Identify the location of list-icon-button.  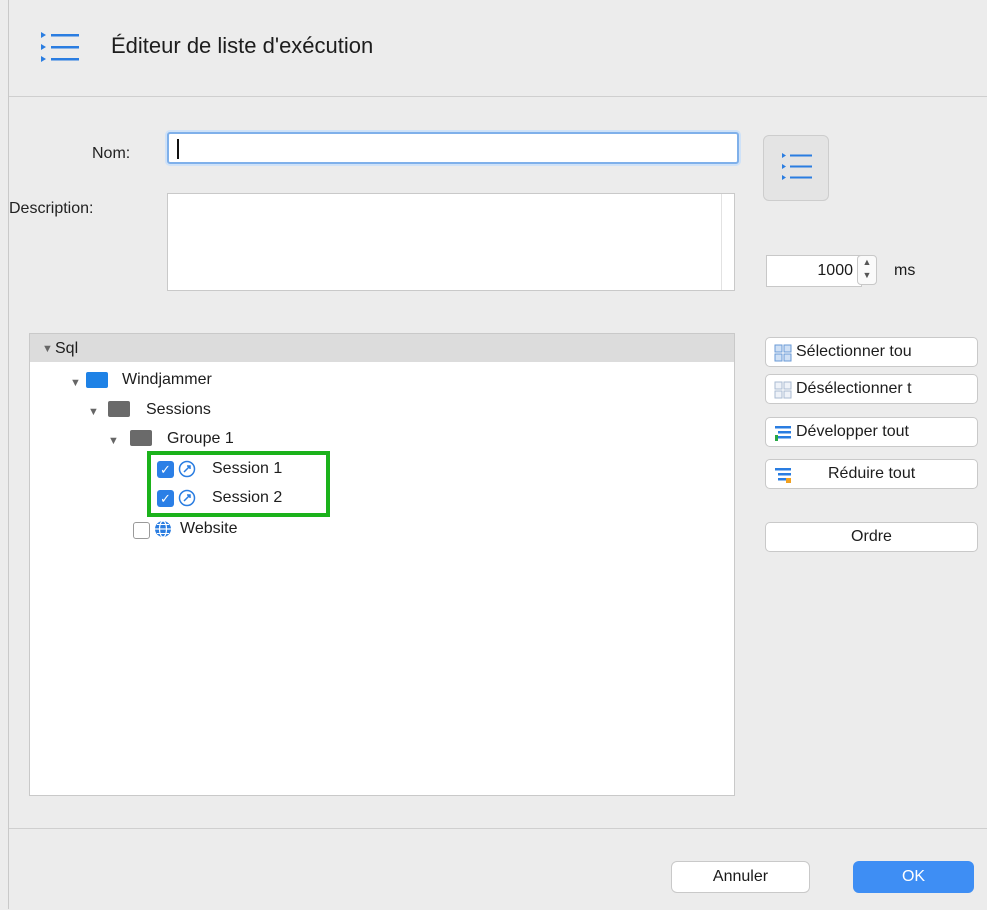
(796, 168).